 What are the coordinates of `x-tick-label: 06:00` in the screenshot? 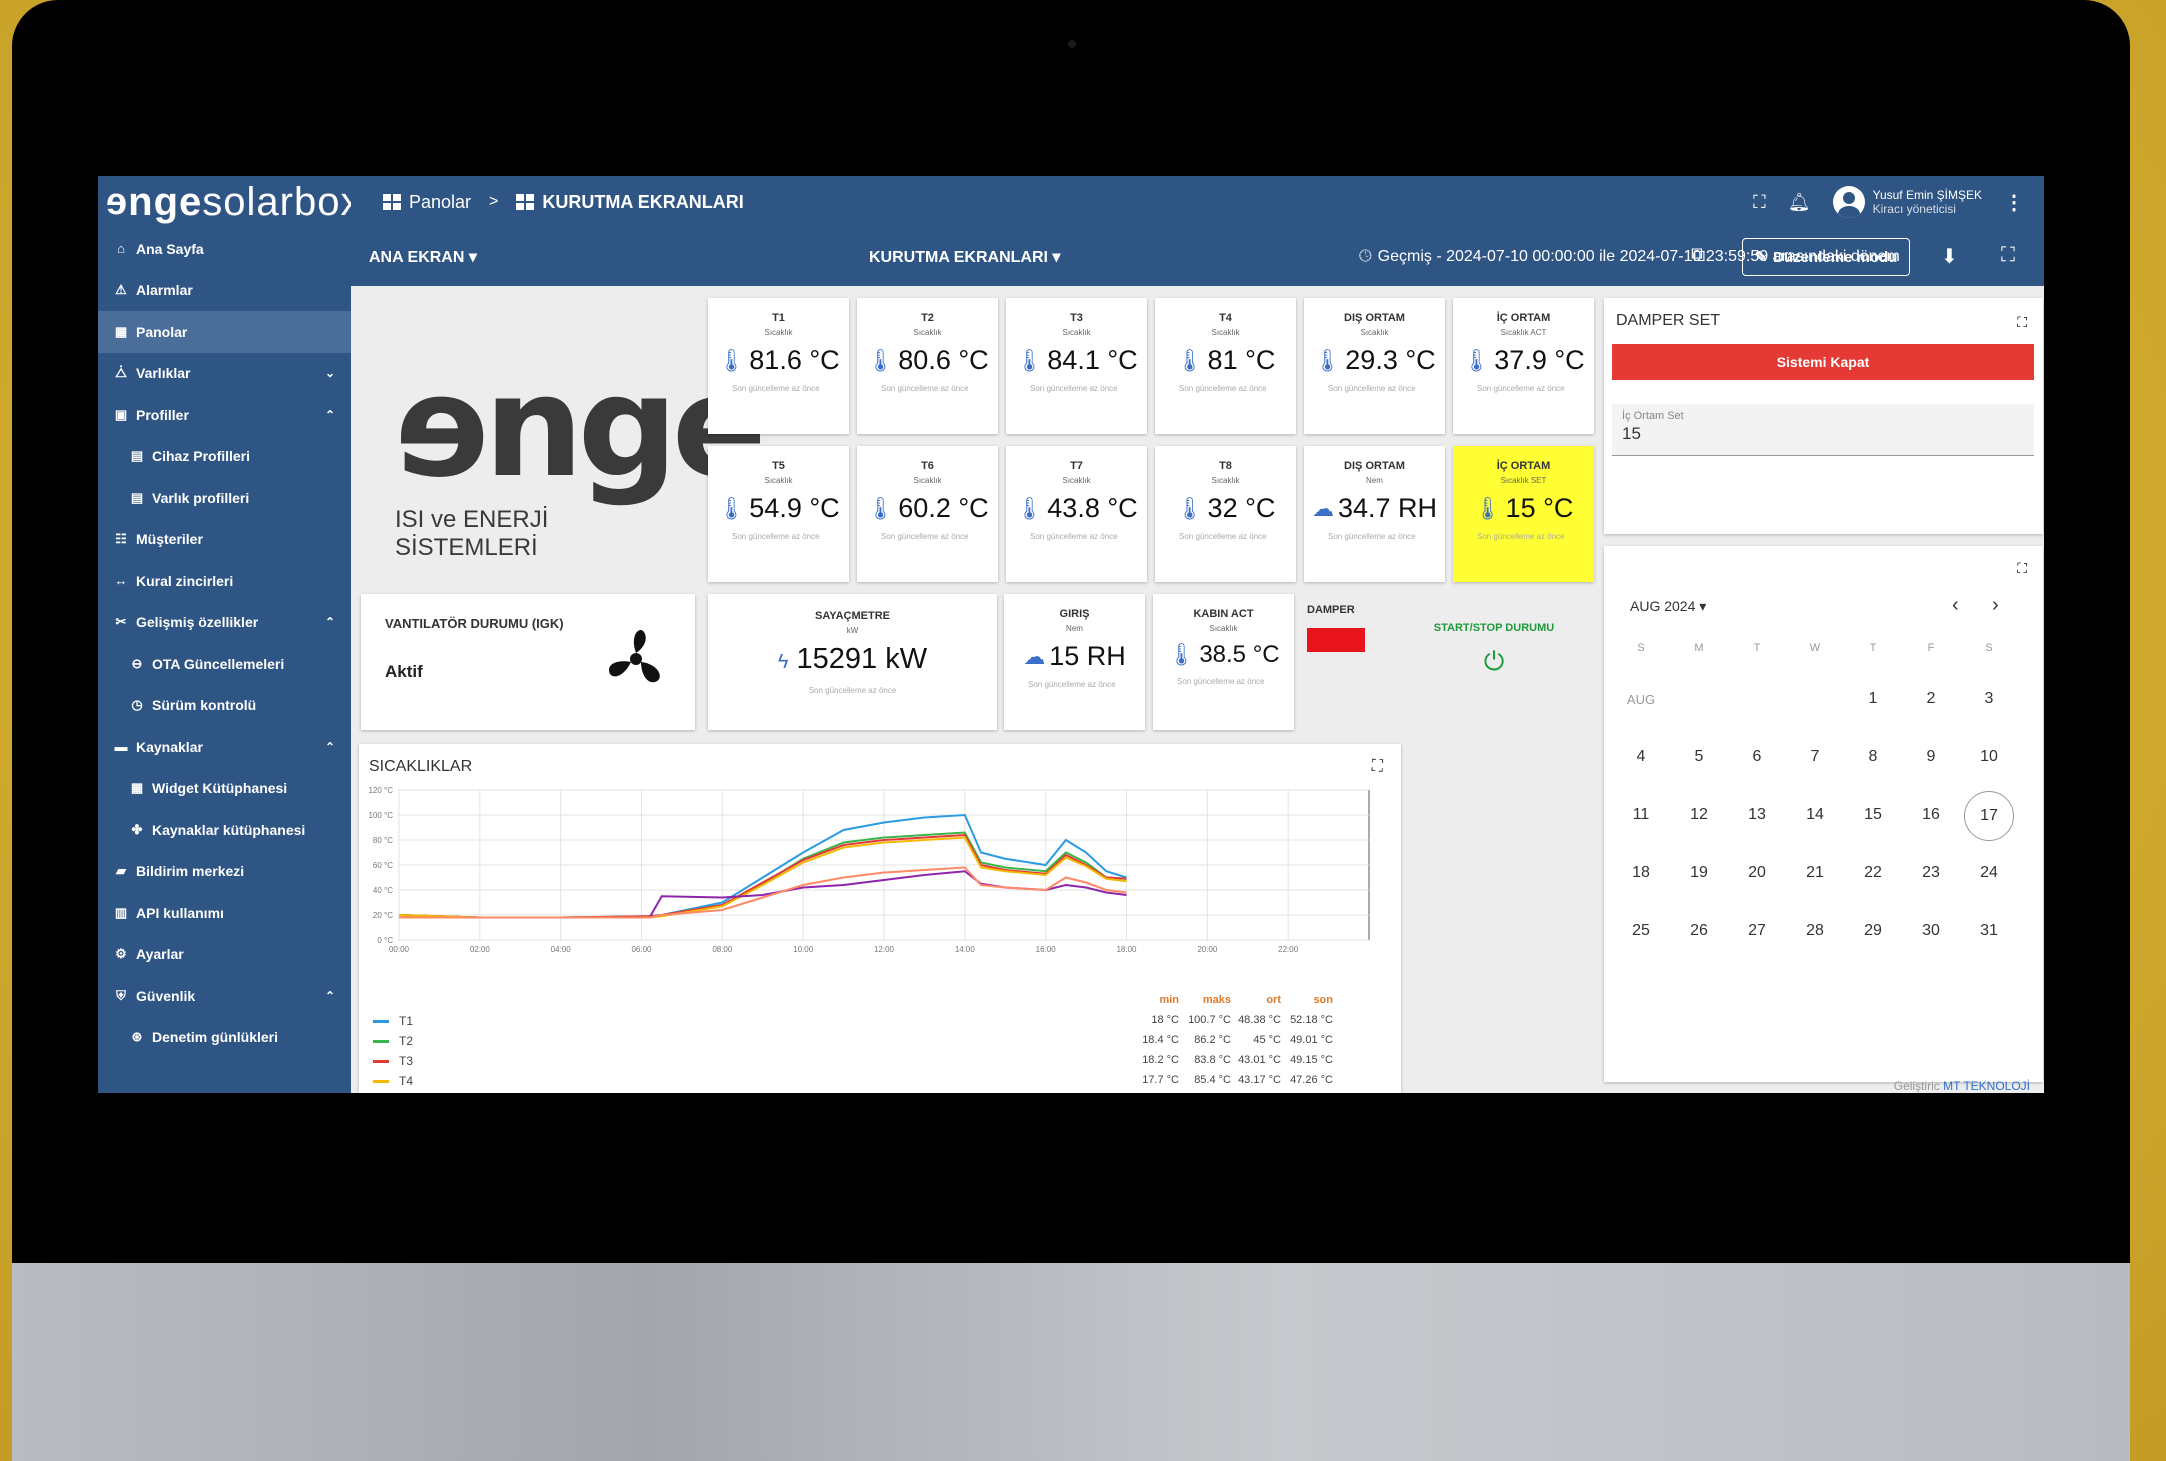 It's located at (641, 949).